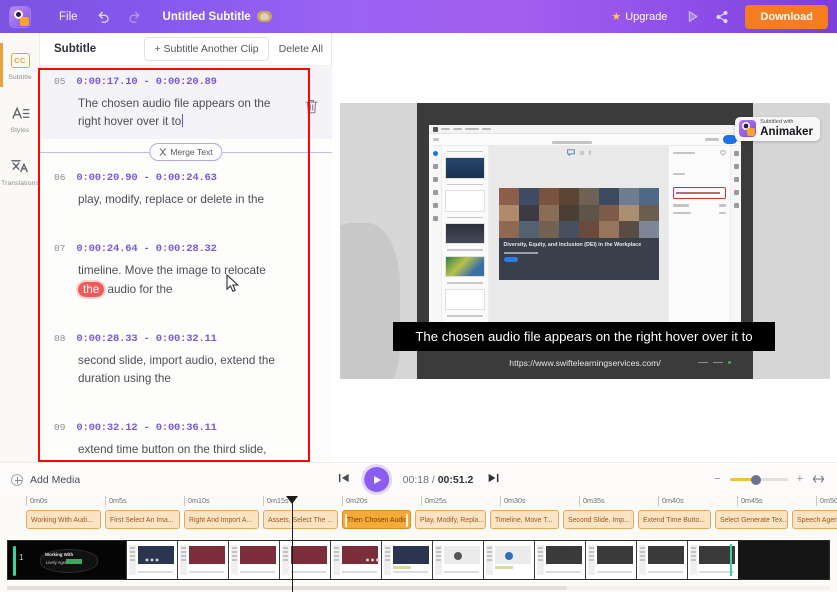 Image resolution: width=837 pixels, height=592 pixels. What do you see at coordinates (186, 428) in the screenshot?
I see `subtitle-header: 09 0:00:32.12 - 0:00:36.11` at bounding box center [186, 428].